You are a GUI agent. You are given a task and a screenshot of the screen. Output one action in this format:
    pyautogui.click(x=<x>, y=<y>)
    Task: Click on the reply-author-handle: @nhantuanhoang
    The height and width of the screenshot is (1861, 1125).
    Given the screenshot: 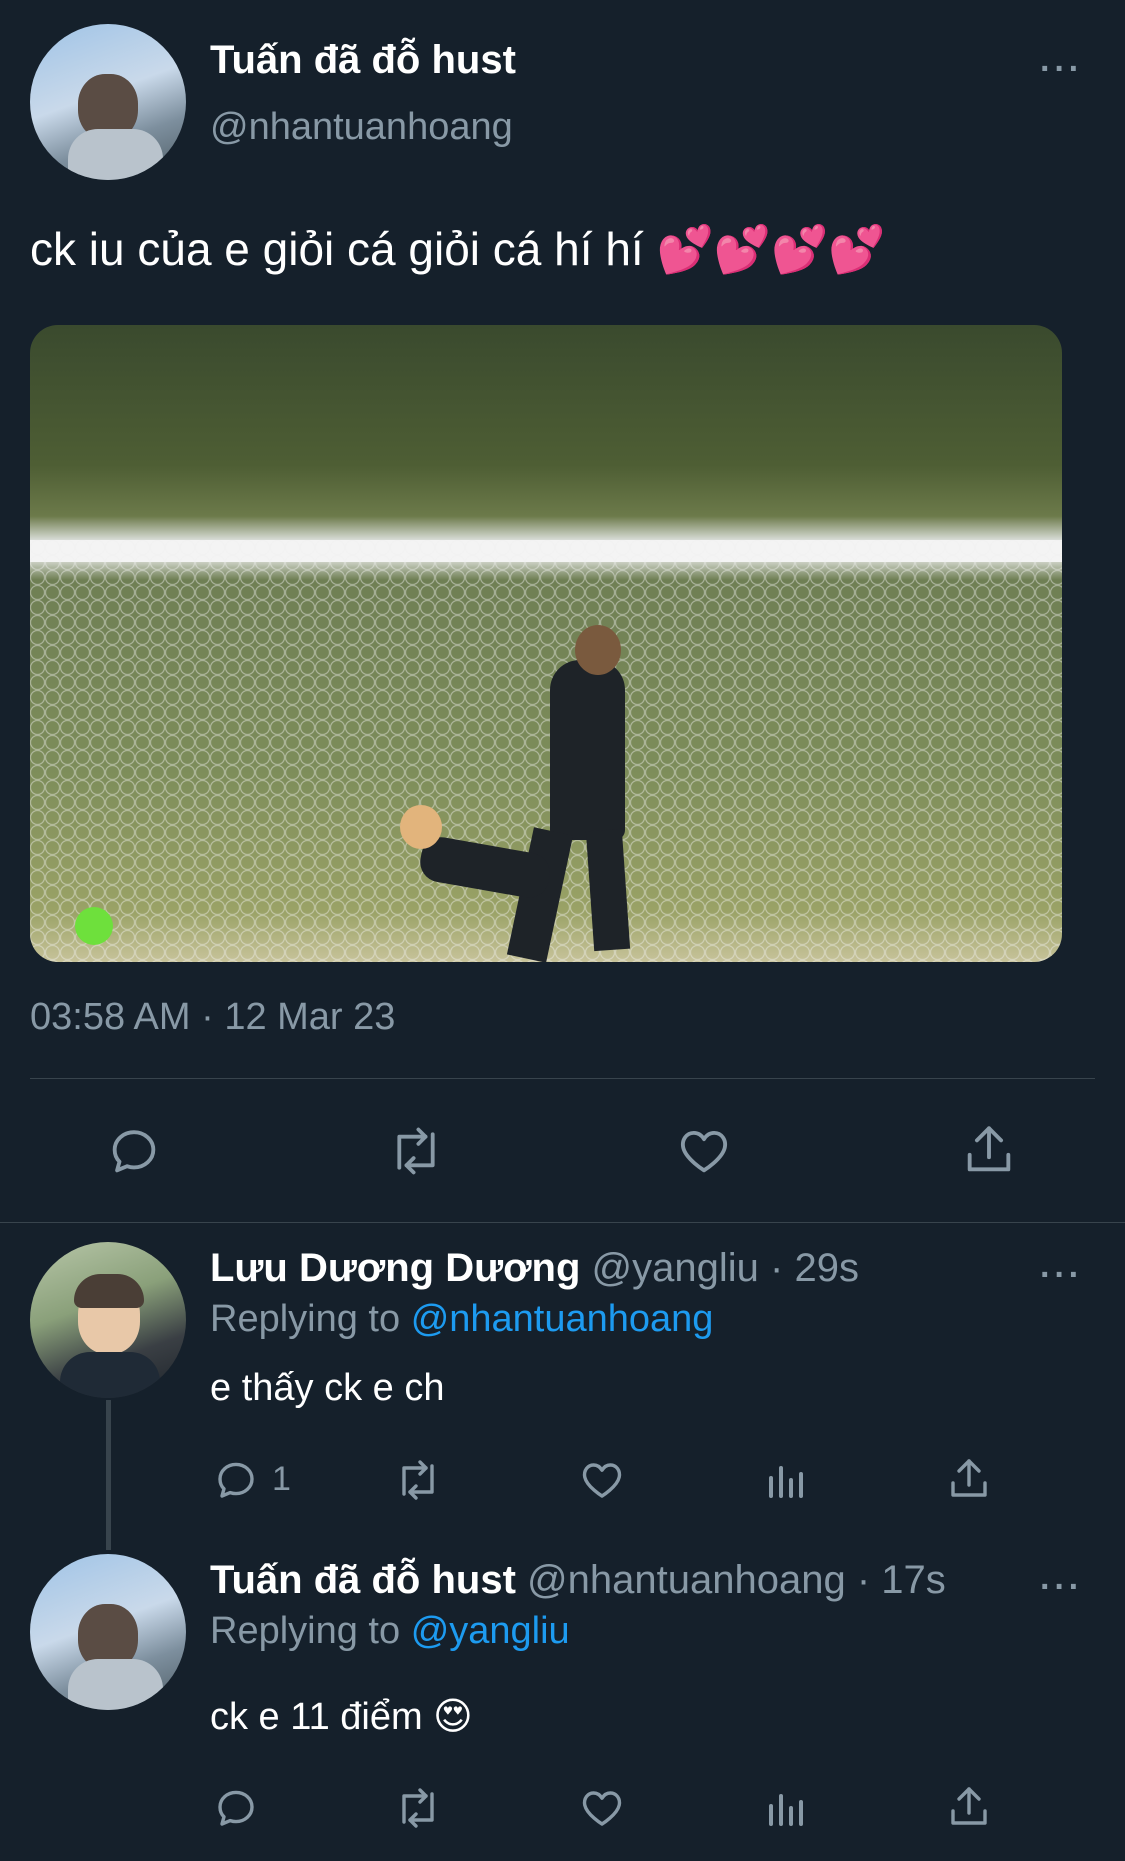 What is the action you would take?
    pyautogui.click(x=686, y=1580)
    